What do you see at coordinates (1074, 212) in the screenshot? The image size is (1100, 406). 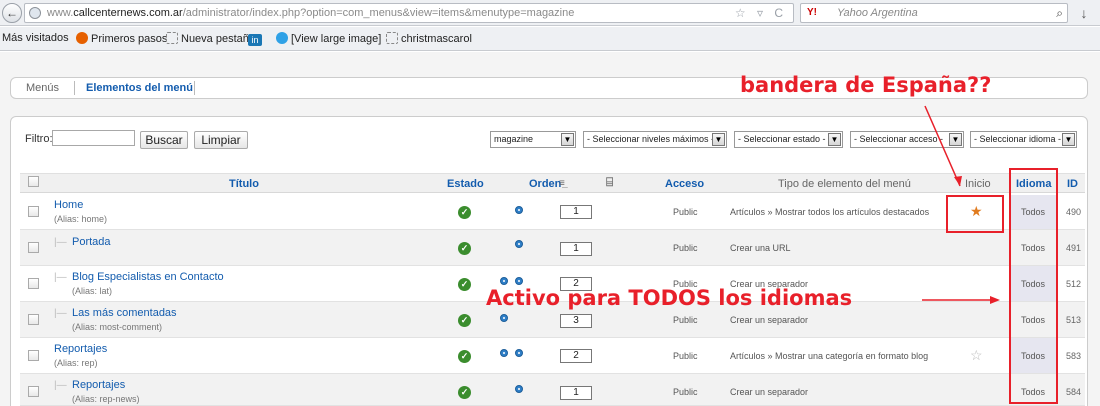 I see `item-id: 490` at bounding box center [1074, 212].